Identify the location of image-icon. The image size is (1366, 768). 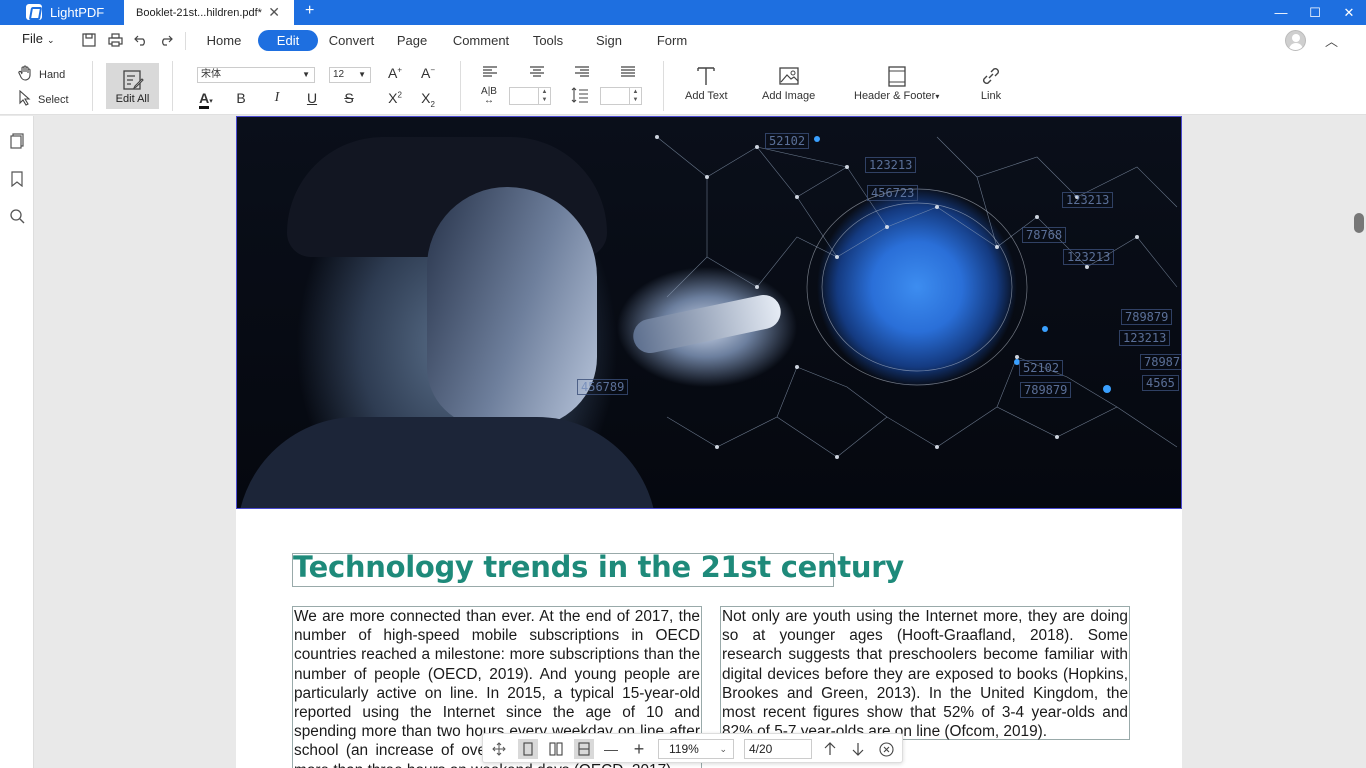
(788, 76).